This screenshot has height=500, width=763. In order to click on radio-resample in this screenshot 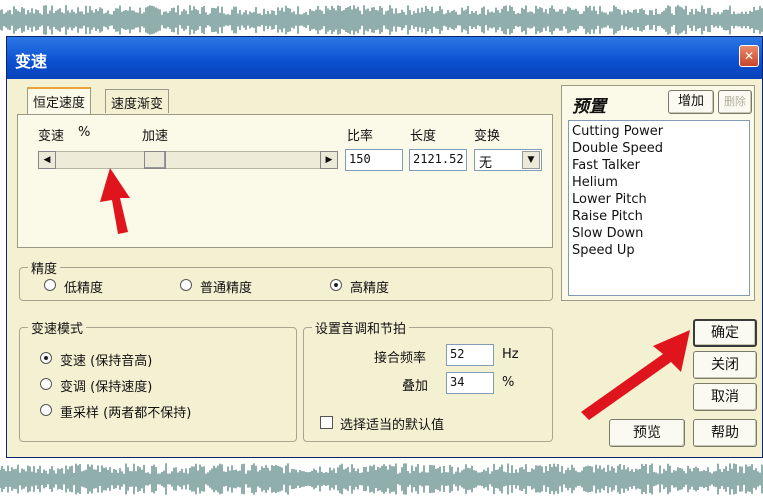, I will do `click(46, 410)`.